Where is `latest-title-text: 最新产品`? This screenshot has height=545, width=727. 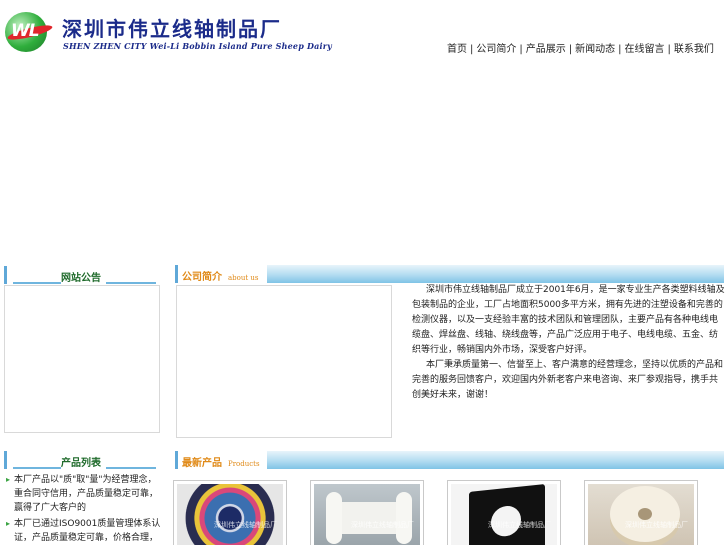 latest-title-text: 最新产品 is located at coordinates (202, 463).